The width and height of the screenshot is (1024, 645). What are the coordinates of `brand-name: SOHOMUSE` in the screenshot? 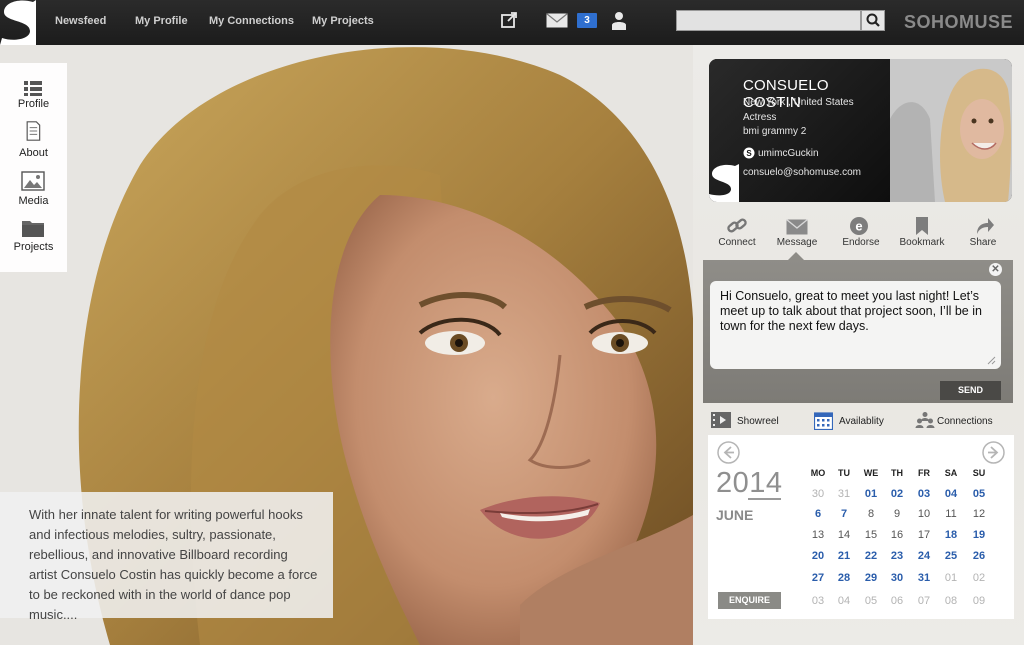 It's located at (959, 22).